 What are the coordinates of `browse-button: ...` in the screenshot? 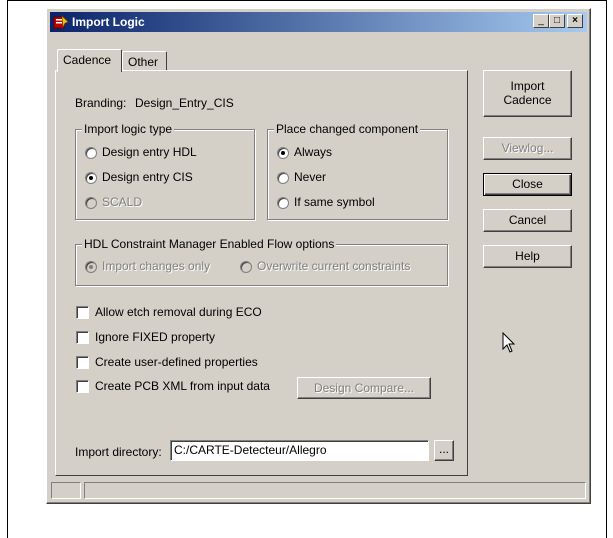 It's located at (444, 450).